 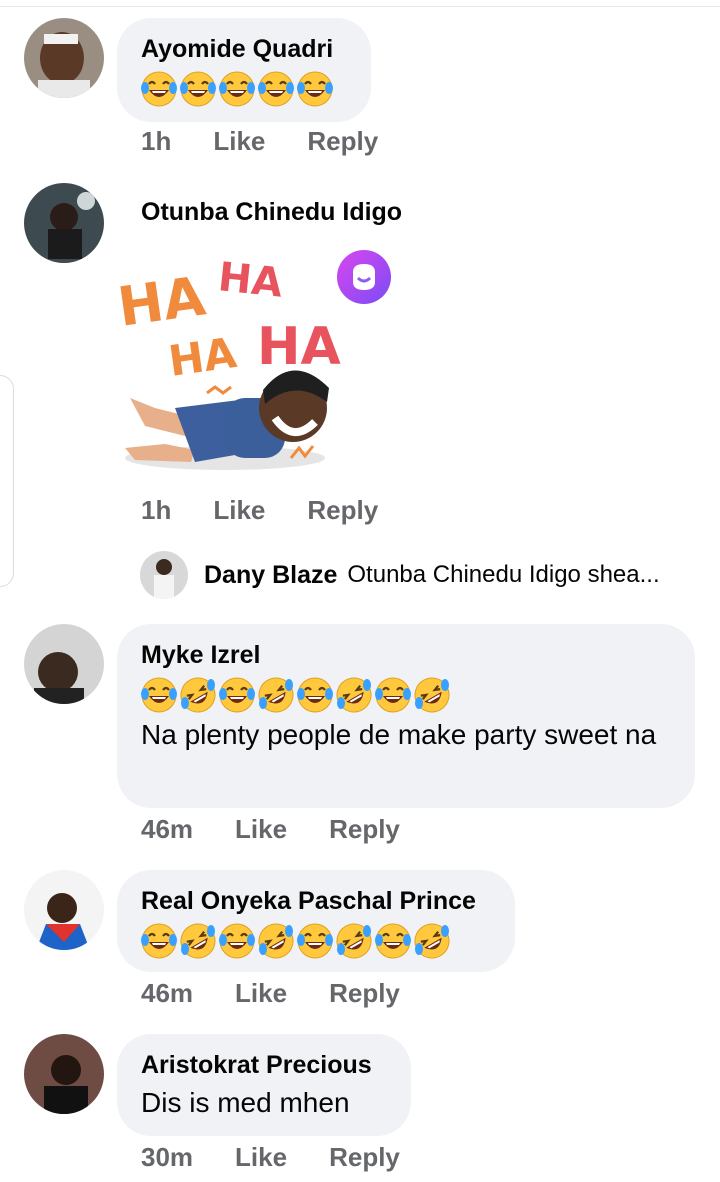 I want to click on comment-bubble: Ayomide Quadri, so click(x=244, y=70).